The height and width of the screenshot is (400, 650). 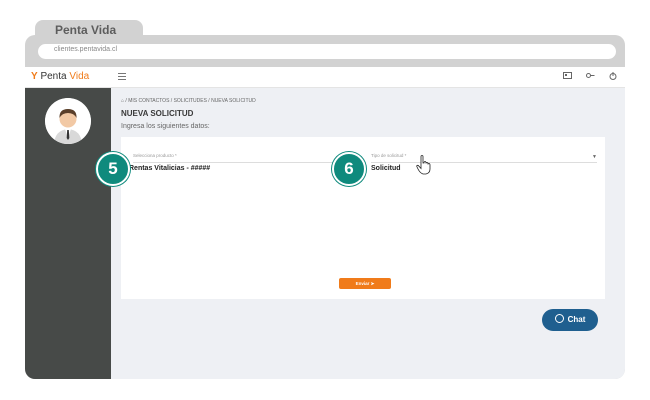 I want to click on arrow-right-circle-icon: ➤, so click(x=372, y=283).